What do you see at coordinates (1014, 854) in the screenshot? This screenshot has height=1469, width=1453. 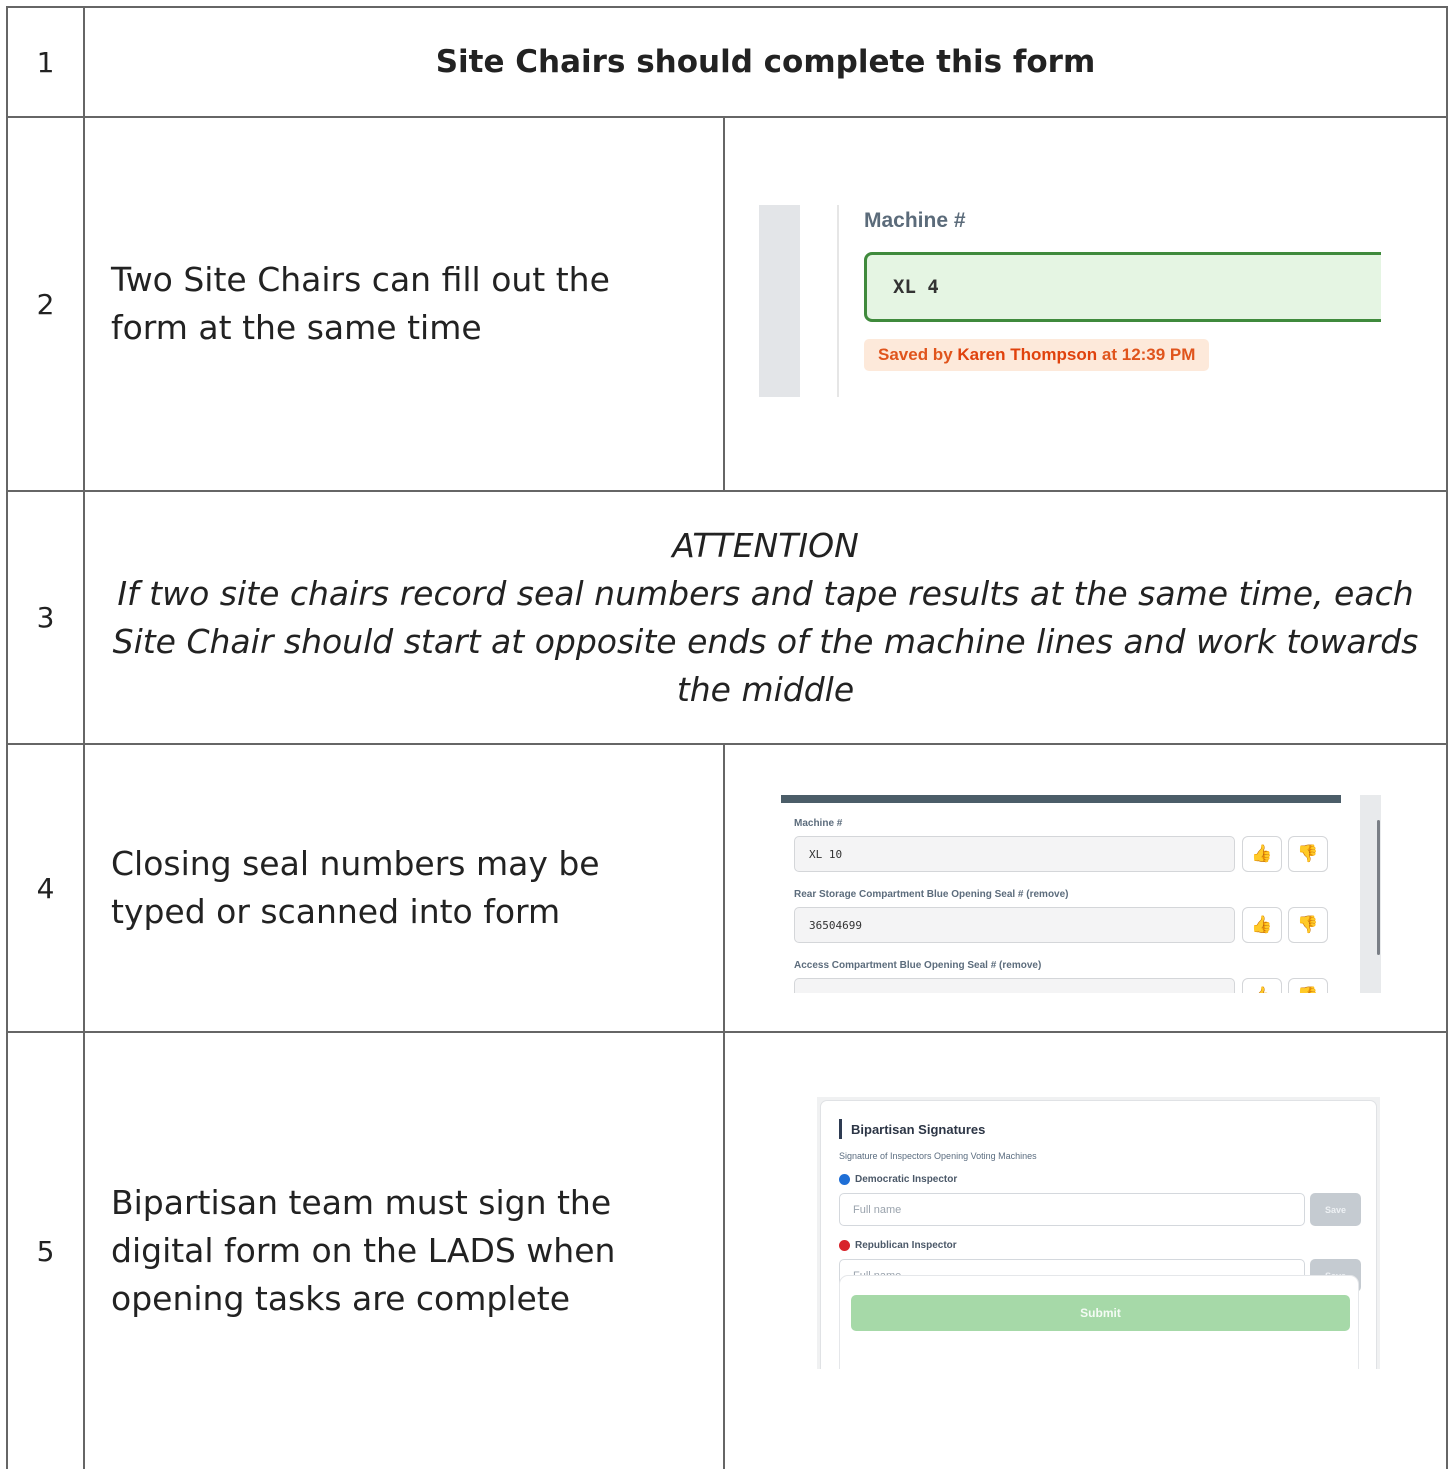 I see `machine-field: XL 10` at bounding box center [1014, 854].